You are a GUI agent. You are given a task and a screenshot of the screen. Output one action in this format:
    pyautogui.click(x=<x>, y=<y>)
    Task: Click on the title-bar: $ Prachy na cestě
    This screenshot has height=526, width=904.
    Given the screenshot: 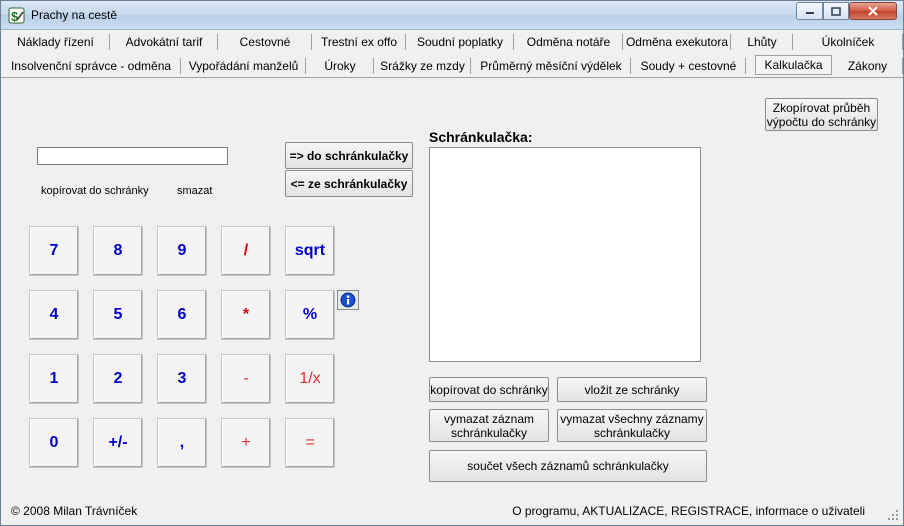 What is the action you would take?
    pyautogui.click(x=452, y=15)
    